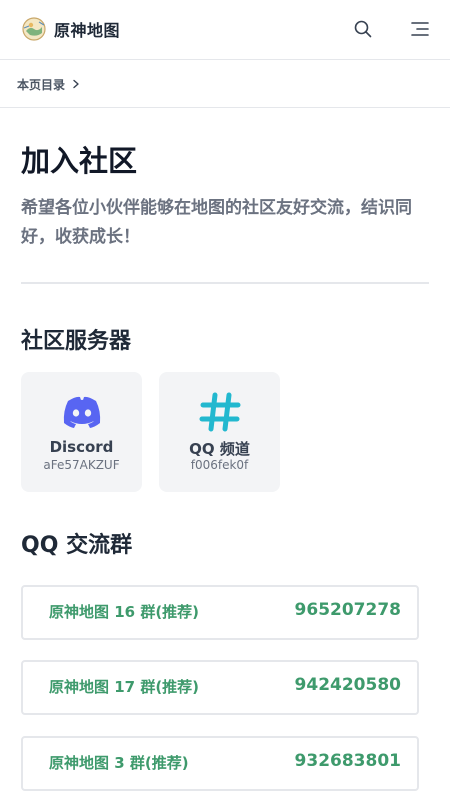  I want to click on search-icon, so click(363, 29).